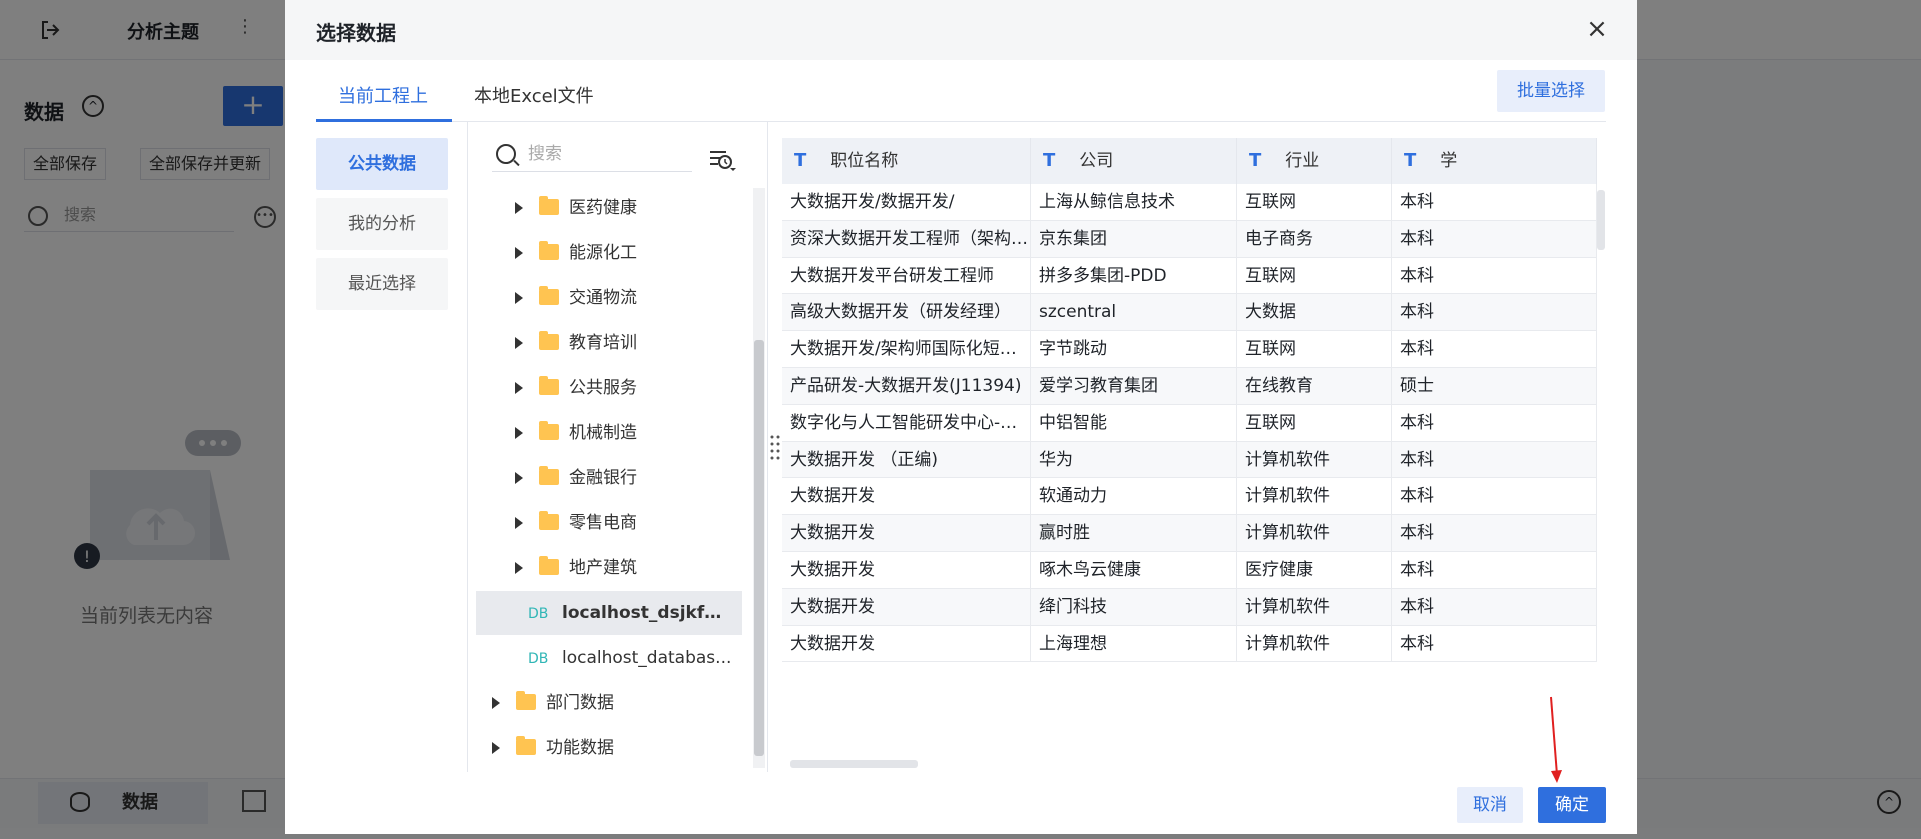  What do you see at coordinates (603, 478) in the screenshot?
I see `tree-item-label: 金融银行` at bounding box center [603, 478].